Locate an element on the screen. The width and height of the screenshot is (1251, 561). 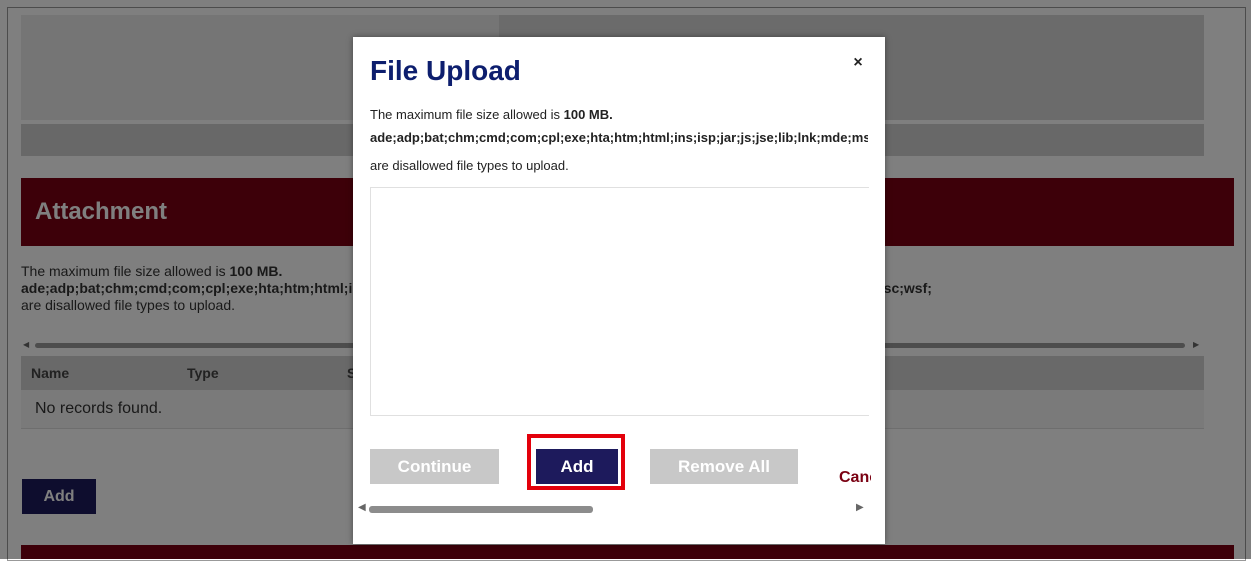
dialog-title: File Upload is located at coordinates (445, 70).